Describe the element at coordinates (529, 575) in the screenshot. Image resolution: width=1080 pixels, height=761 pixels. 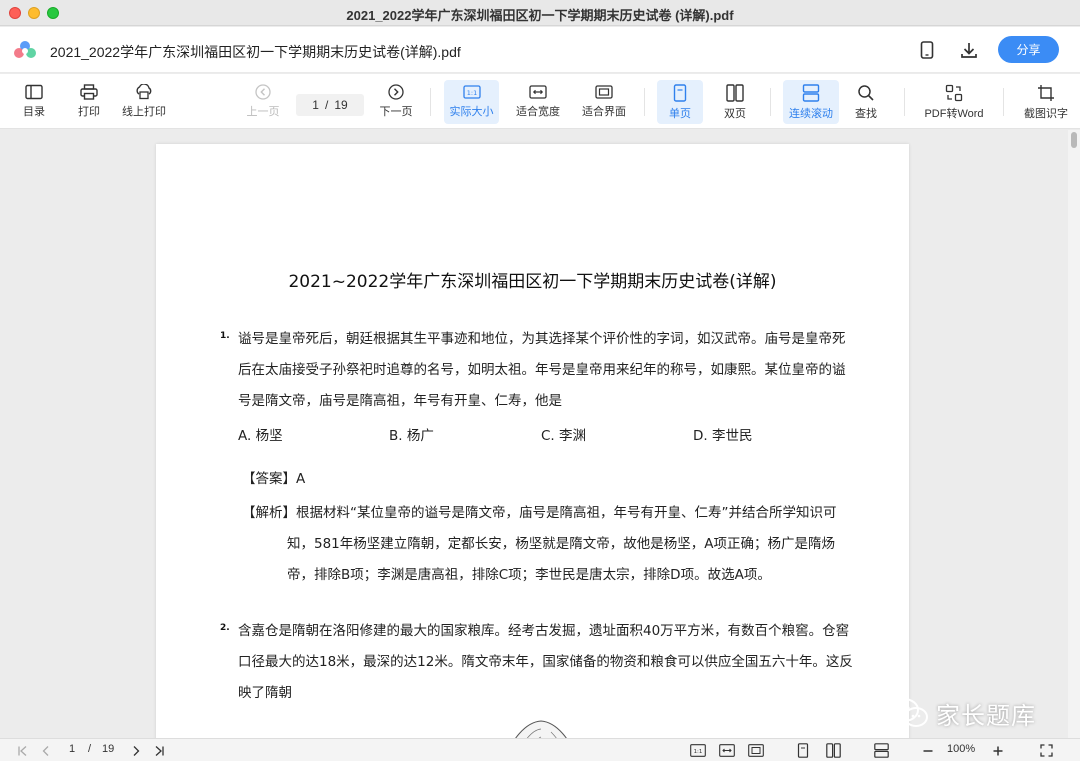
I see `analysis-text-line: 帝，排除B项；李渊是唐高祖，排除C项；李世民是唐太宗，排除D项。故选A项。` at that location.